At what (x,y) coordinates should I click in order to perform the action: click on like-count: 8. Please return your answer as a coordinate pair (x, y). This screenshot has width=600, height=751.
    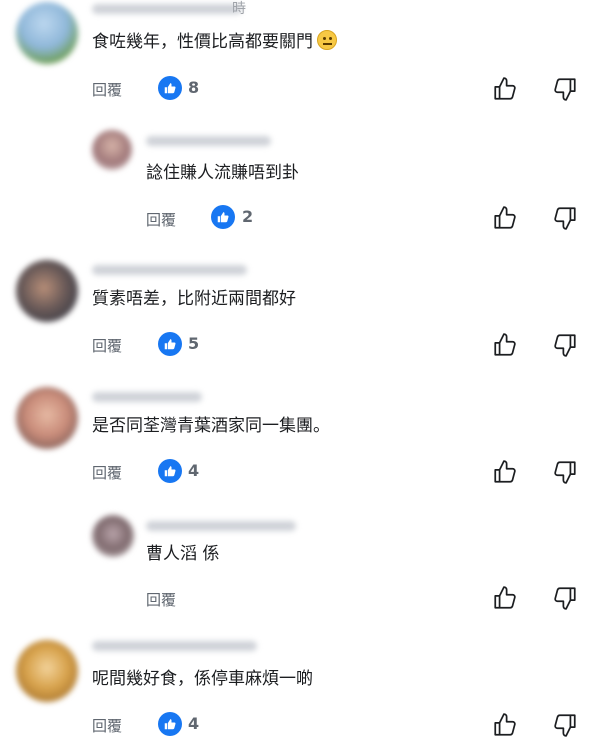
    Looking at the image, I should click on (194, 87).